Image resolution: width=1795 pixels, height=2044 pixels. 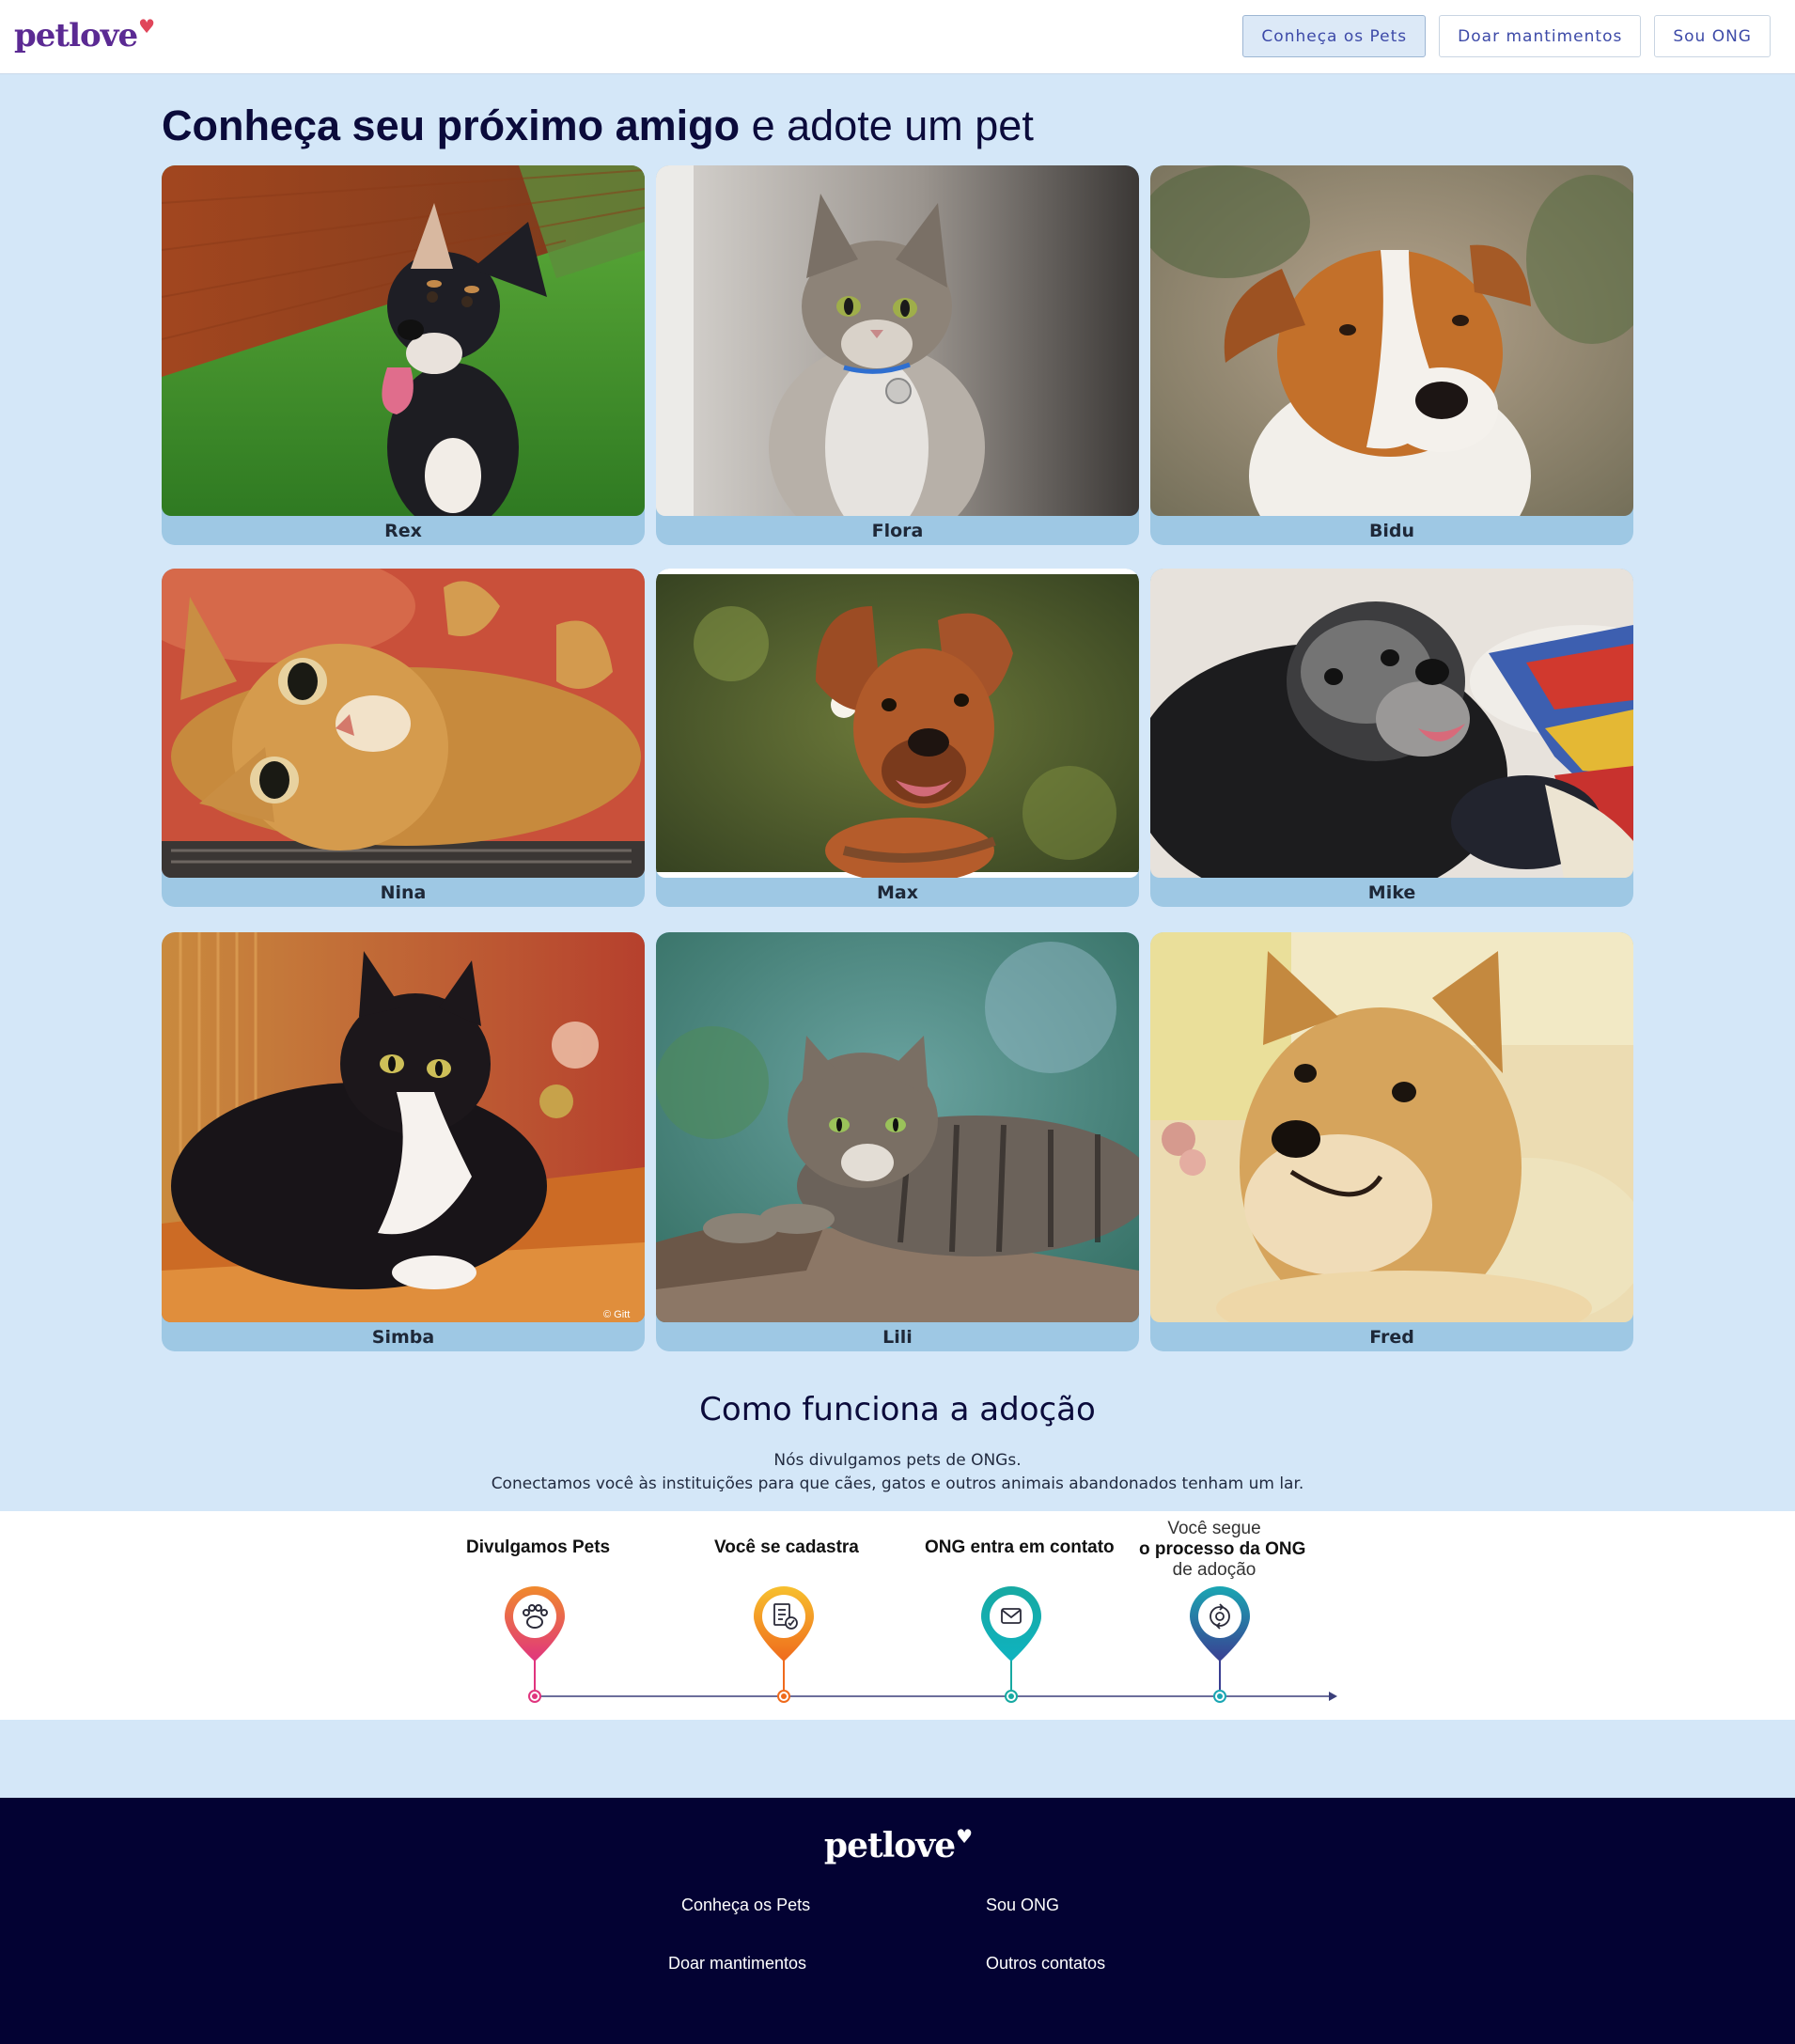 I want to click on pet-card-simba: © Gitt Simba, so click(x=403, y=1141).